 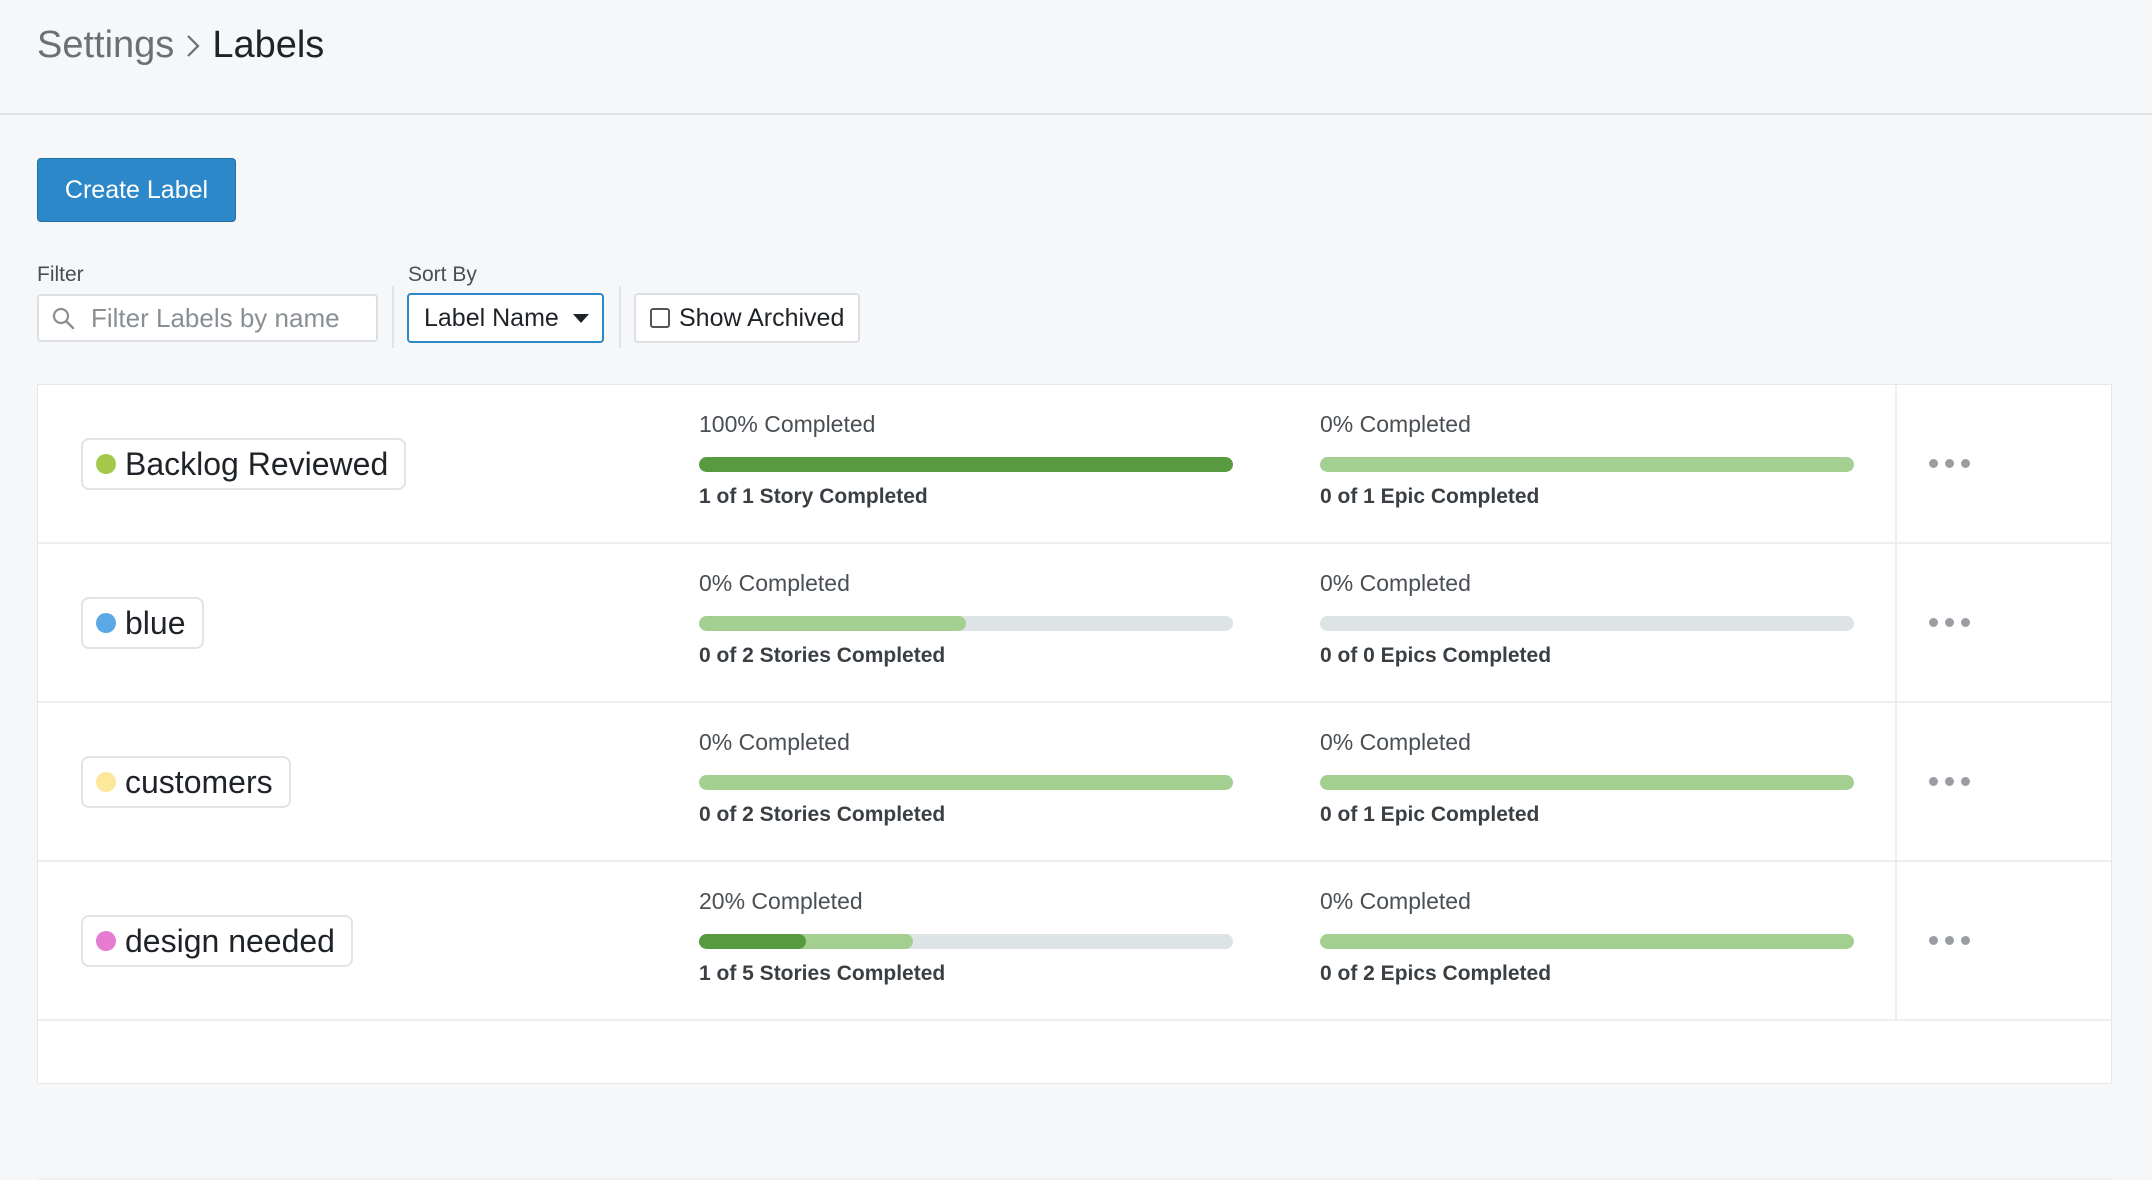 I want to click on create-label-button: Create Label, so click(x=136, y=190).